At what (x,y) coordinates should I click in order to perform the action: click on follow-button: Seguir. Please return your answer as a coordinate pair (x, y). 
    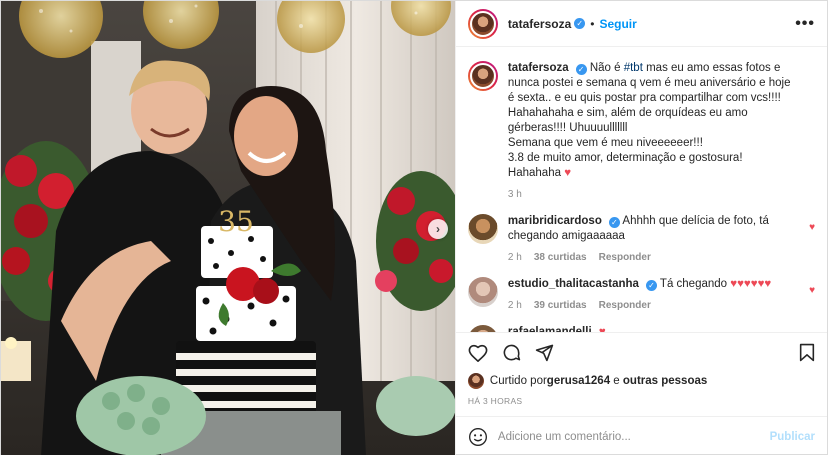
    Looking at the image, I should click on (617, 24).